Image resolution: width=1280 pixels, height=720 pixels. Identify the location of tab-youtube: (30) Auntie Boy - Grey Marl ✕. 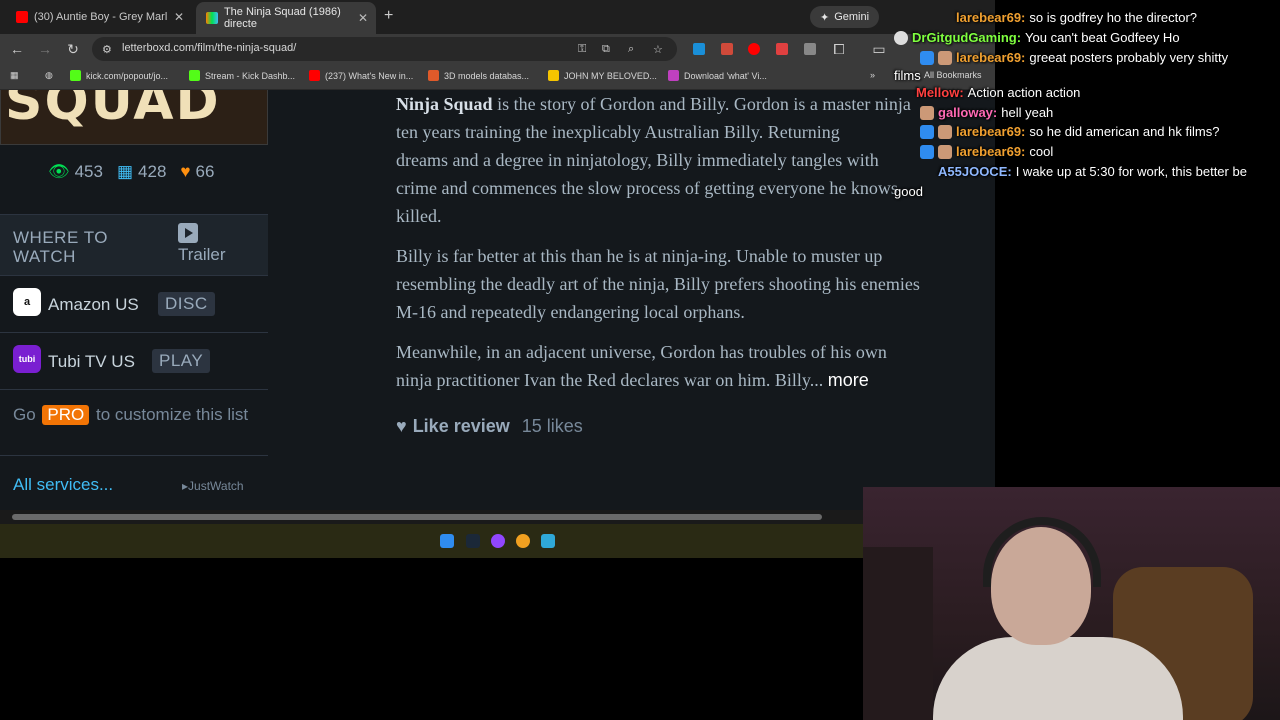
(99, 17).